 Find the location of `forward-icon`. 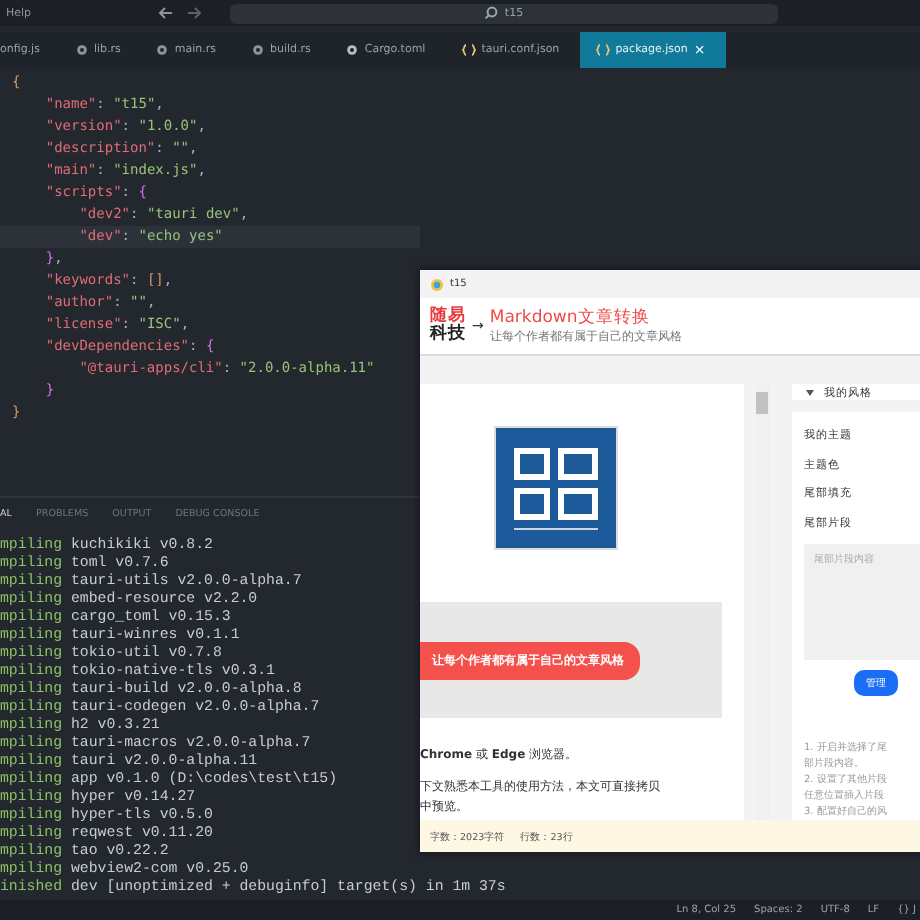

forward-icon is located at coordinates (194, 13).